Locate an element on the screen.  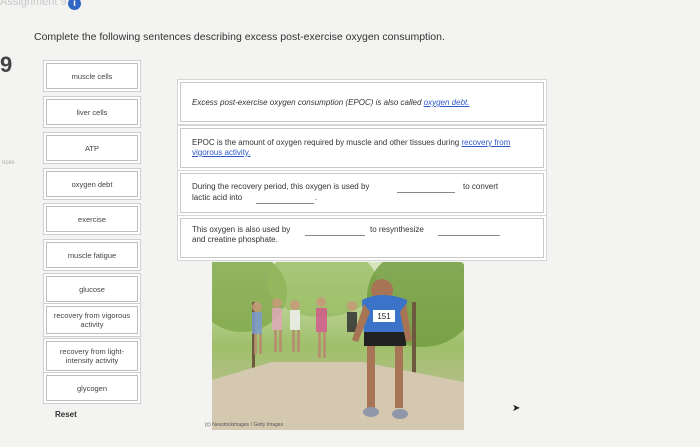
term-liver-cells: liver cells is located at coordinates (92, 112).